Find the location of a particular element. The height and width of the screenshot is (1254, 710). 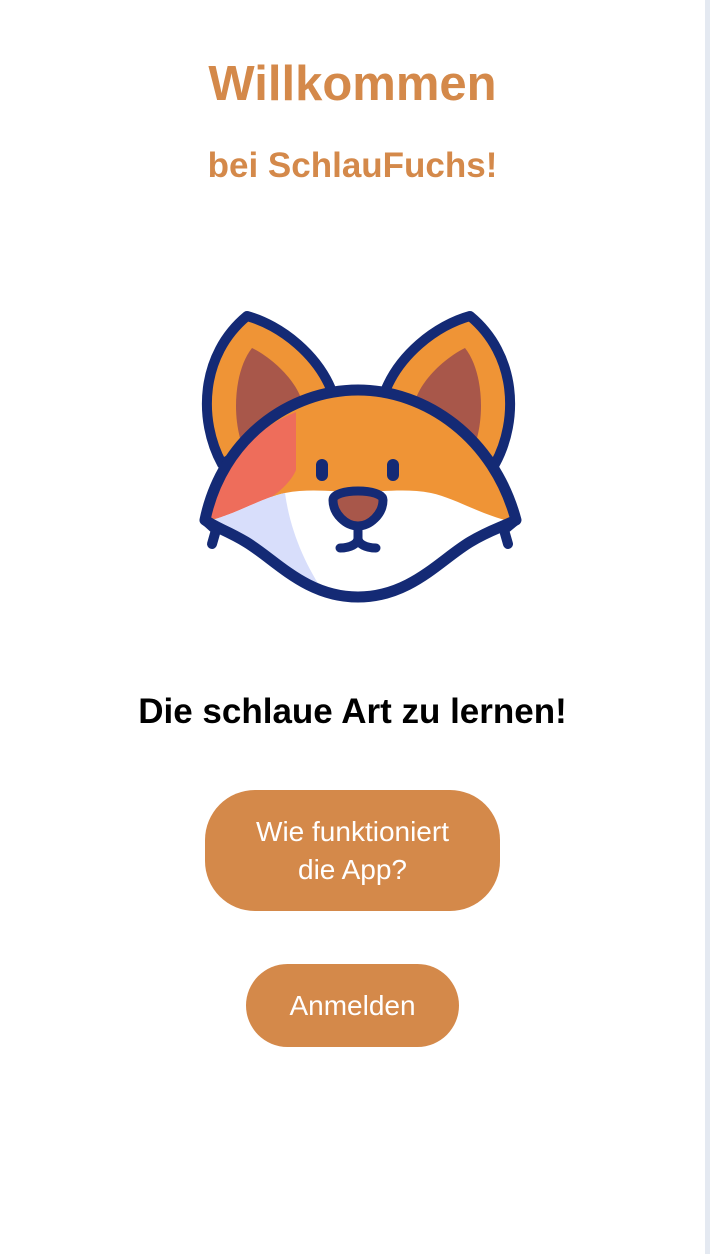

how-it-works-label-line2: die App? is located at coordinates (352, 869).